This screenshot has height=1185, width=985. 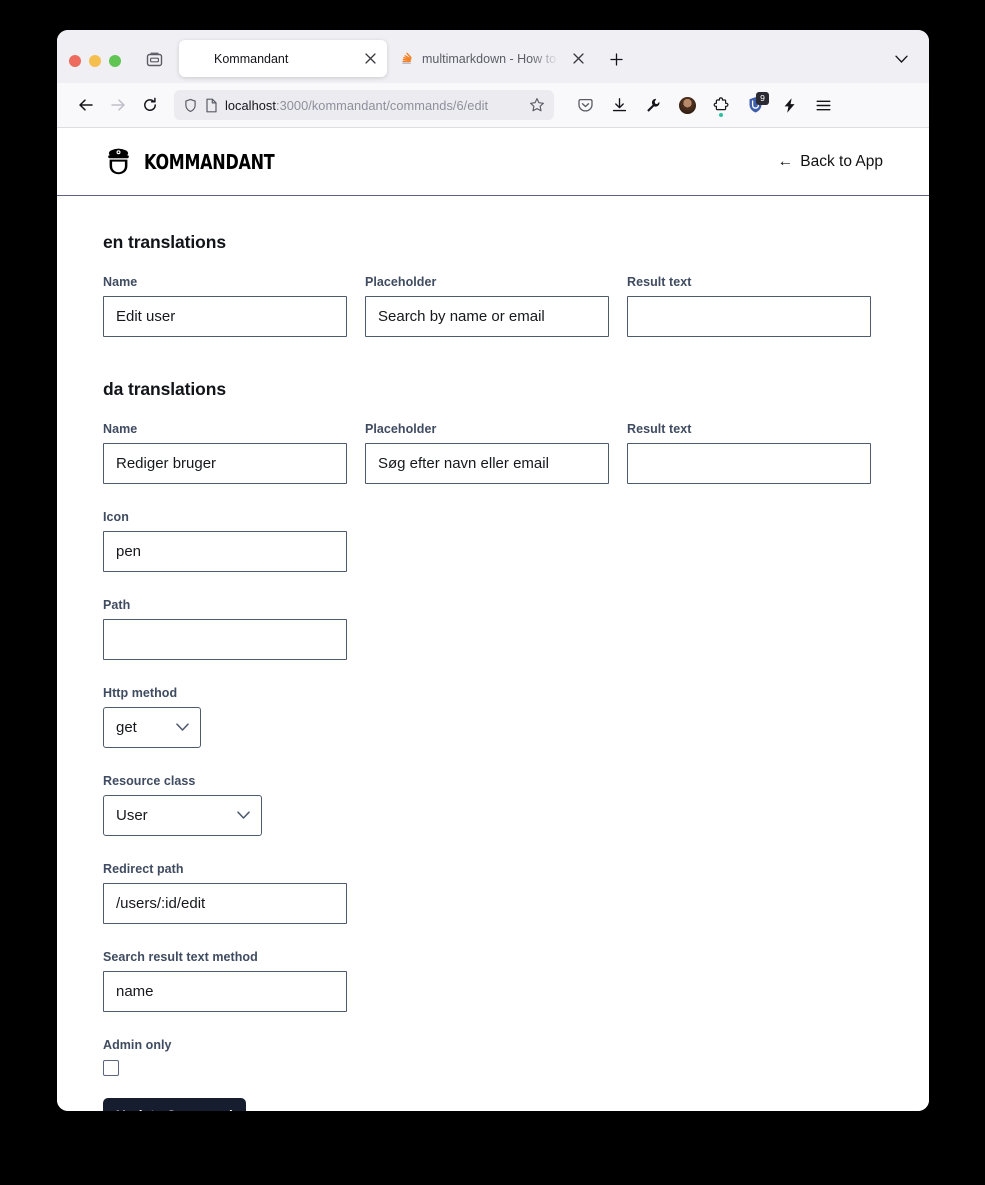 I want to click on field-en-name: Name Edit user, so click(x=225, y=306).